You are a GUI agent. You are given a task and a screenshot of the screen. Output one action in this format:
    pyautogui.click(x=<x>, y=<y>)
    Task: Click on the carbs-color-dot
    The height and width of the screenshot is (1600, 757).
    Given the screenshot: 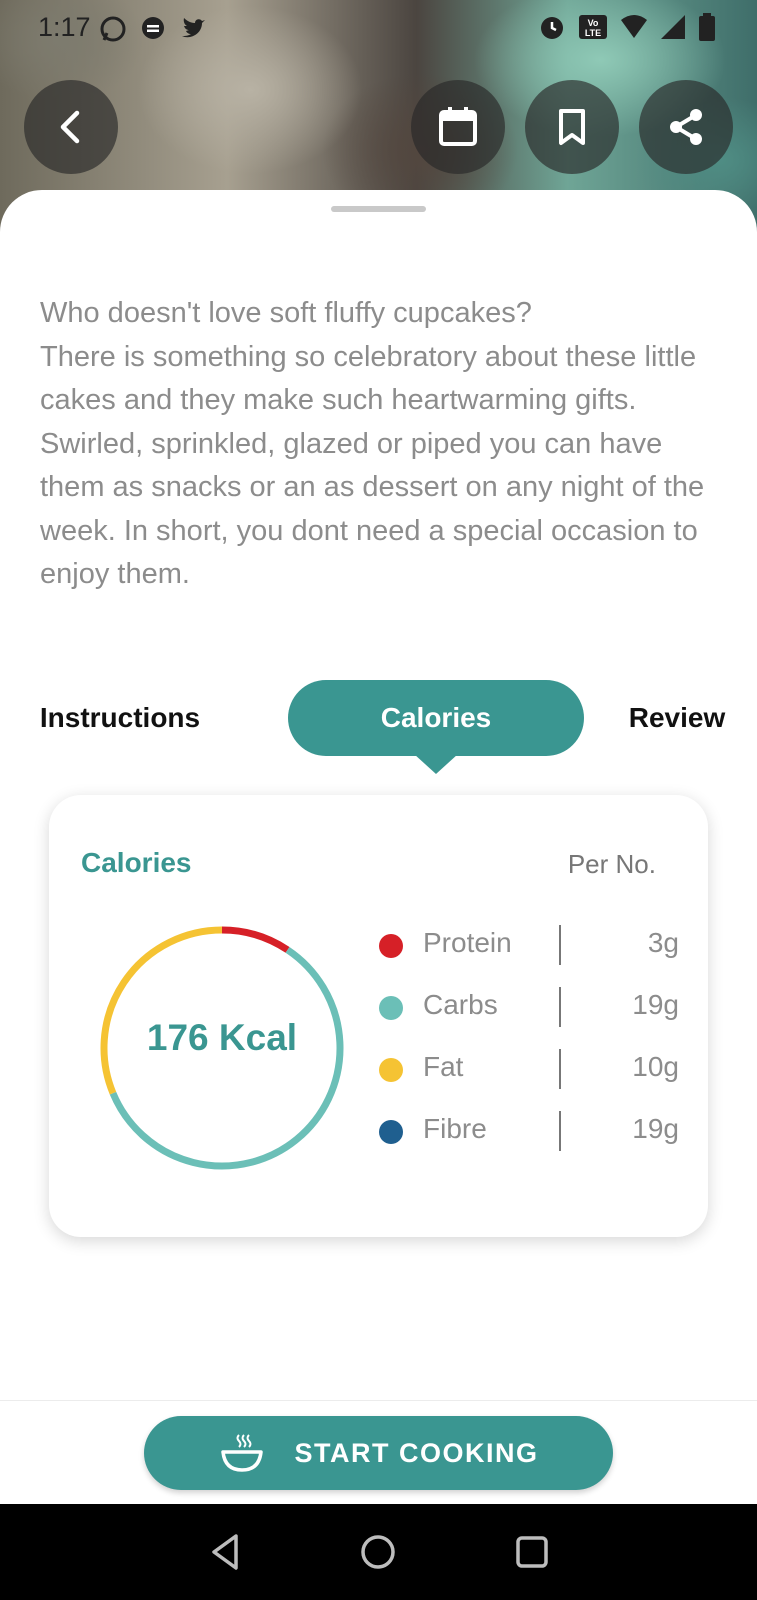 What is the action you would take?
    pyautogui.click(x=391, y=1008)
    